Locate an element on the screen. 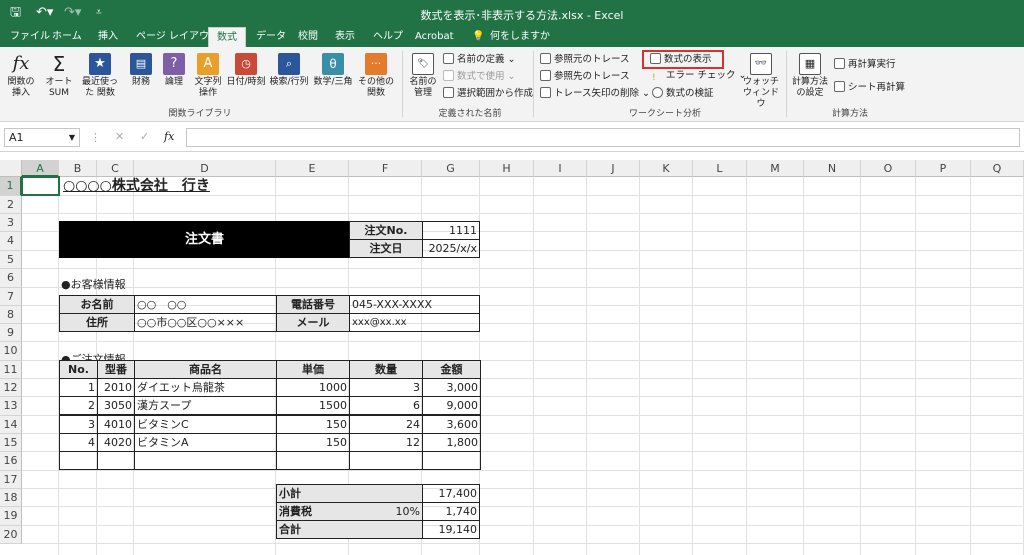 The width and height of the screenshot is (1024, 555). error-checking-button: ! エラー チェック ⌄ is located at coordinates (699, 76).